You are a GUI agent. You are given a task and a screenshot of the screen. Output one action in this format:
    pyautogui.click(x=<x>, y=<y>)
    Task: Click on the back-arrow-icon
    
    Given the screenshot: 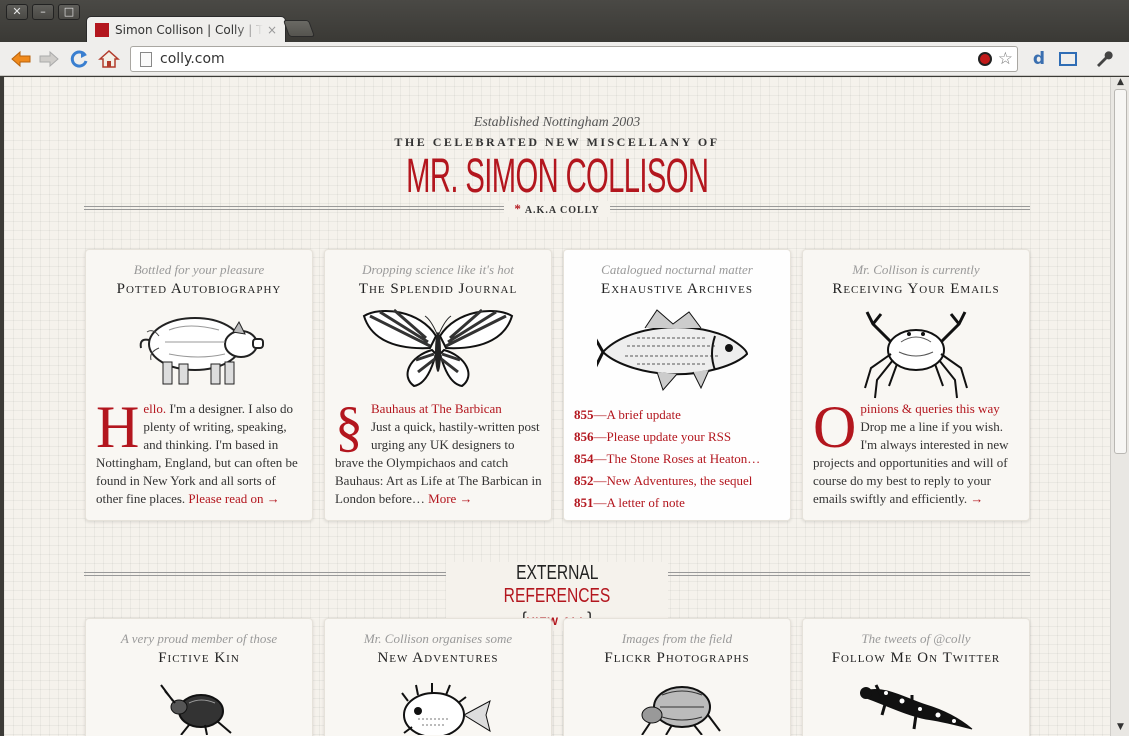 What is the action you would take?
    pyautogui.click(x=21, y=59)
    